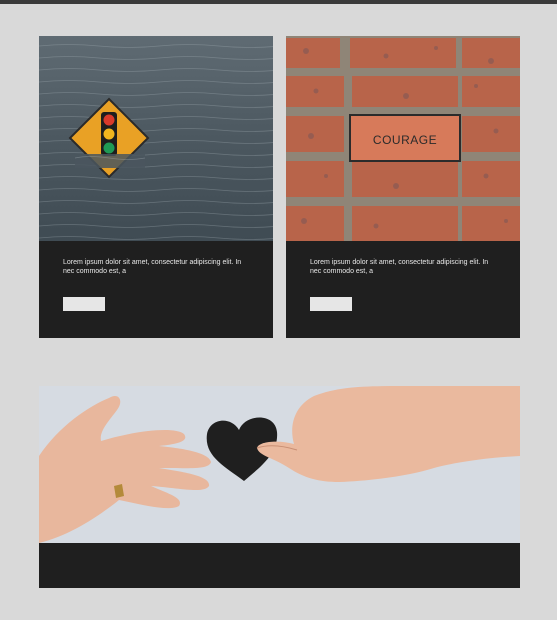 This screenshot has width=557, height=620. I want to click on courage-plaque: COURAGE, so click(405, 138).